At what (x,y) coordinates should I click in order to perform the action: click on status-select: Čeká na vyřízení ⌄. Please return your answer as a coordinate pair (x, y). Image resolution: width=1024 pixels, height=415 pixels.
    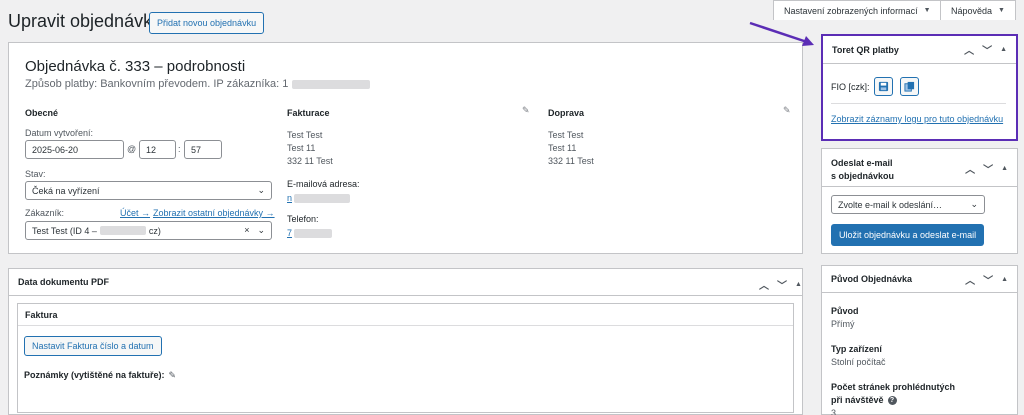
    Looking at the image, I should click on (148, 190).